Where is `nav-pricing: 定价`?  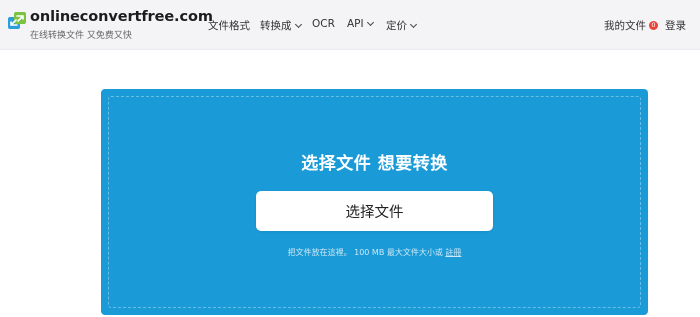
nav-pricing: 定价 is located at coordinates (402, 25).